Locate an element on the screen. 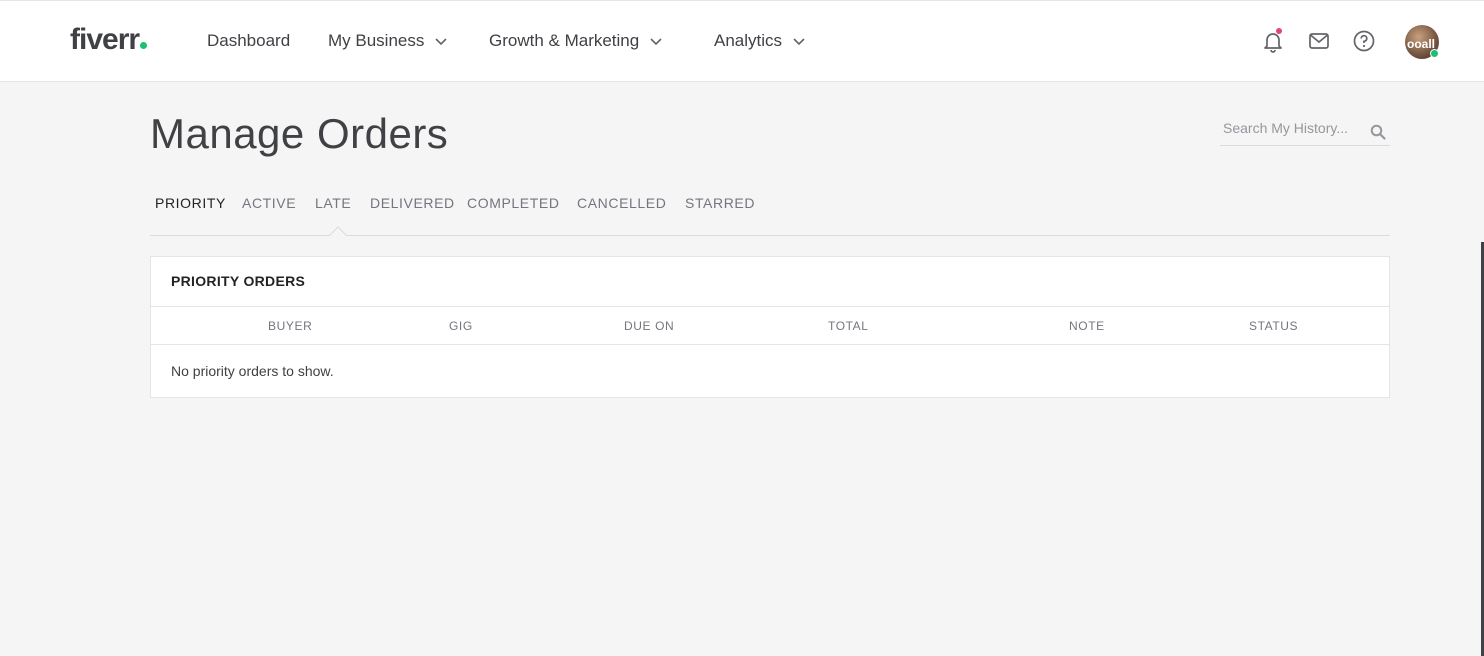 This screenshot has height=656, width=1484. notification-badge is located at coordinates (1279, 31).